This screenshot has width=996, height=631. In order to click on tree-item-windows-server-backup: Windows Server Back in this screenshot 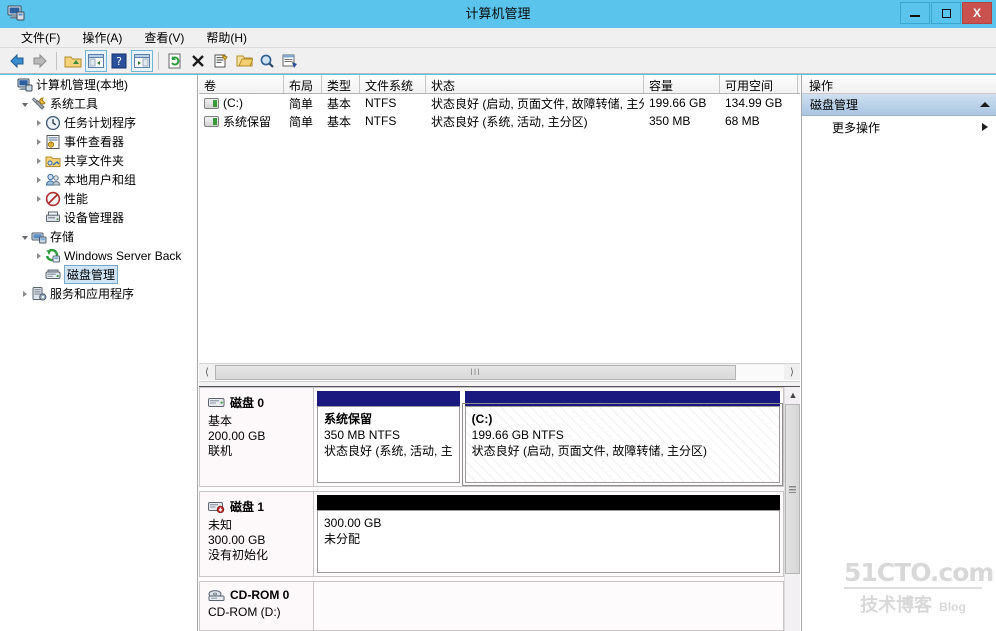, I will do `click(98, 255)`.